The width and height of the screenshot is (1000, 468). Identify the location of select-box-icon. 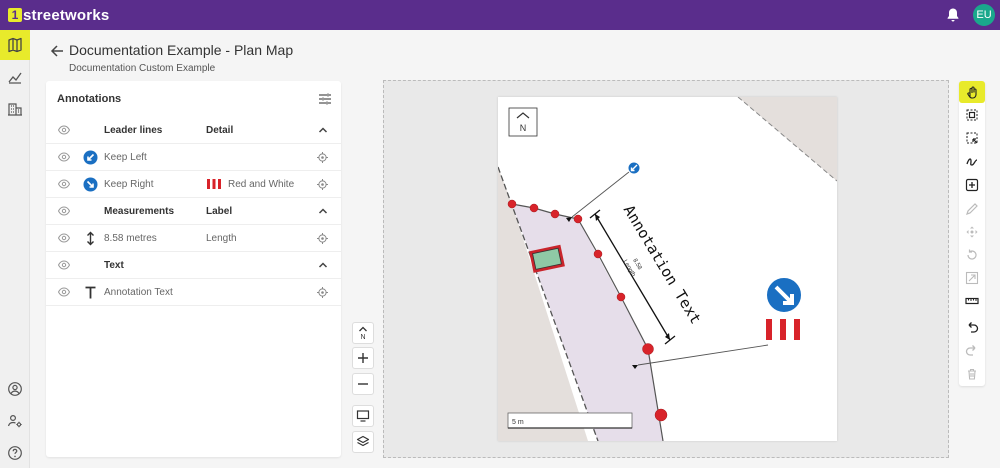
(972, 115).